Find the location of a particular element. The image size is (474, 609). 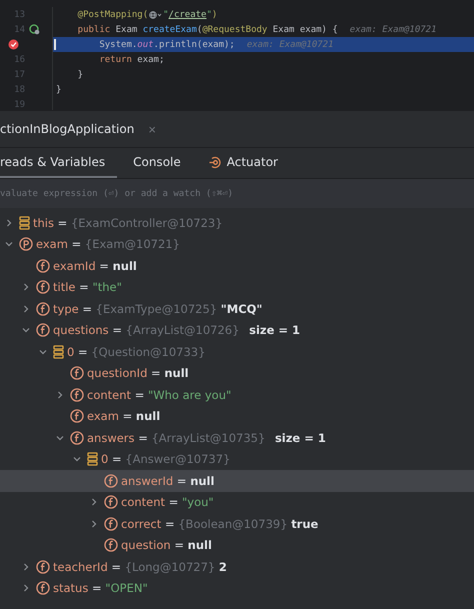

variable-entry: question = null is located at coordinates (166, 545).